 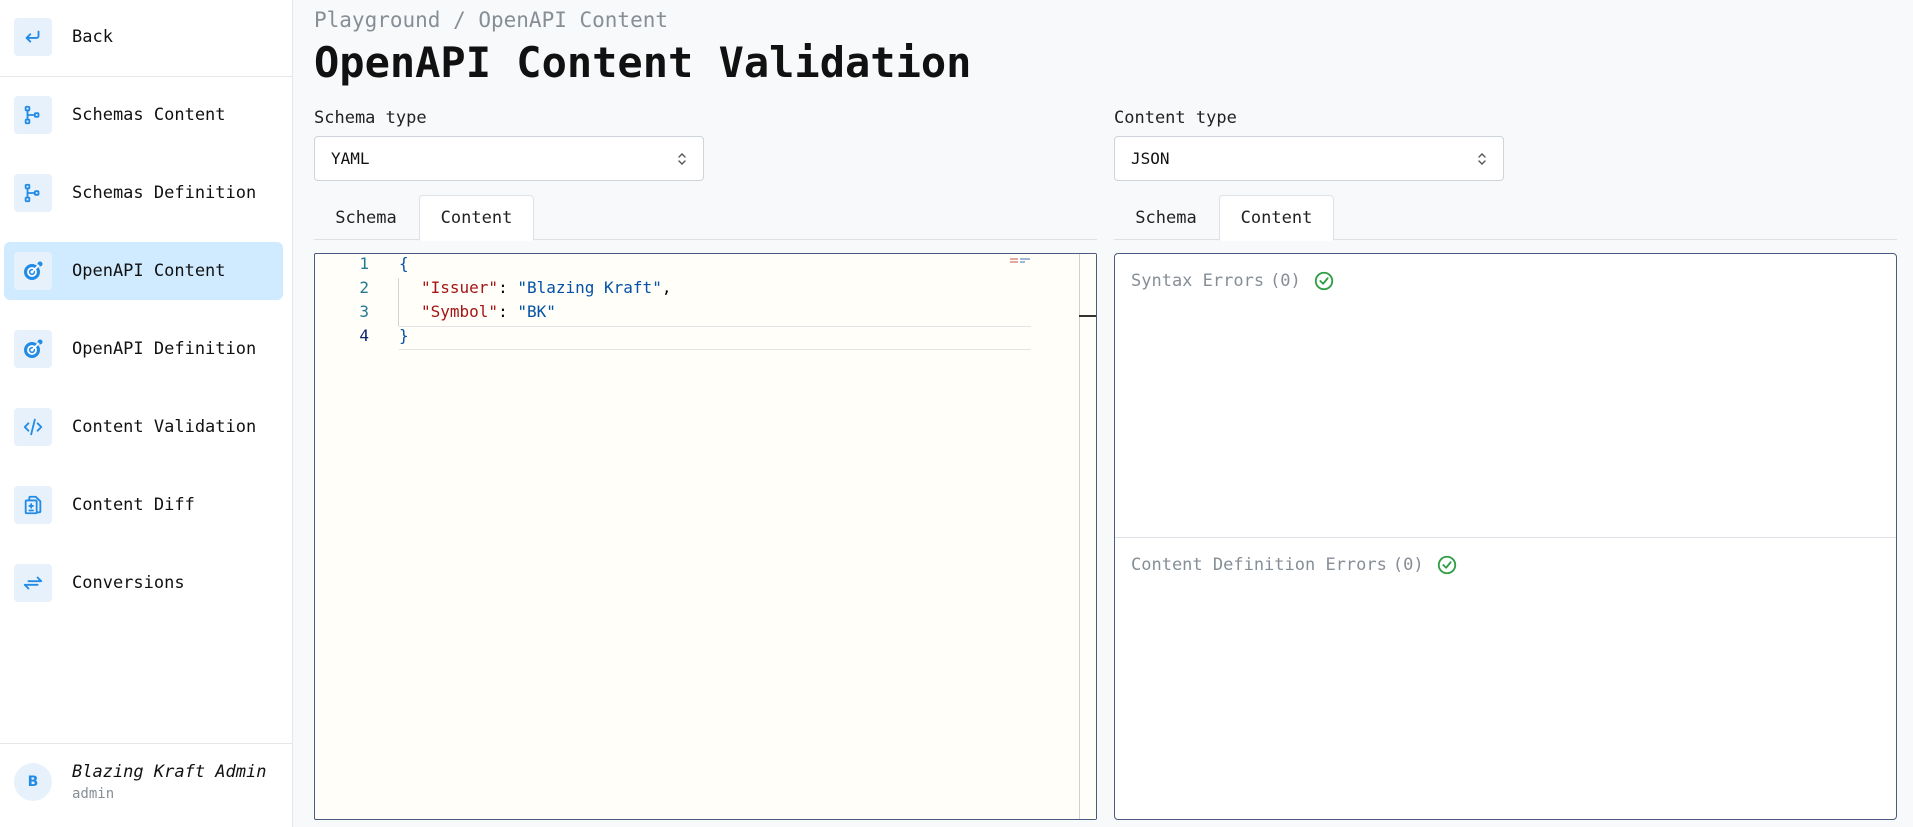 What do you see at coordinates (1087, 536) in the screenshot?
I see `editor-scrollbar` at bounding box center [1087, 536].